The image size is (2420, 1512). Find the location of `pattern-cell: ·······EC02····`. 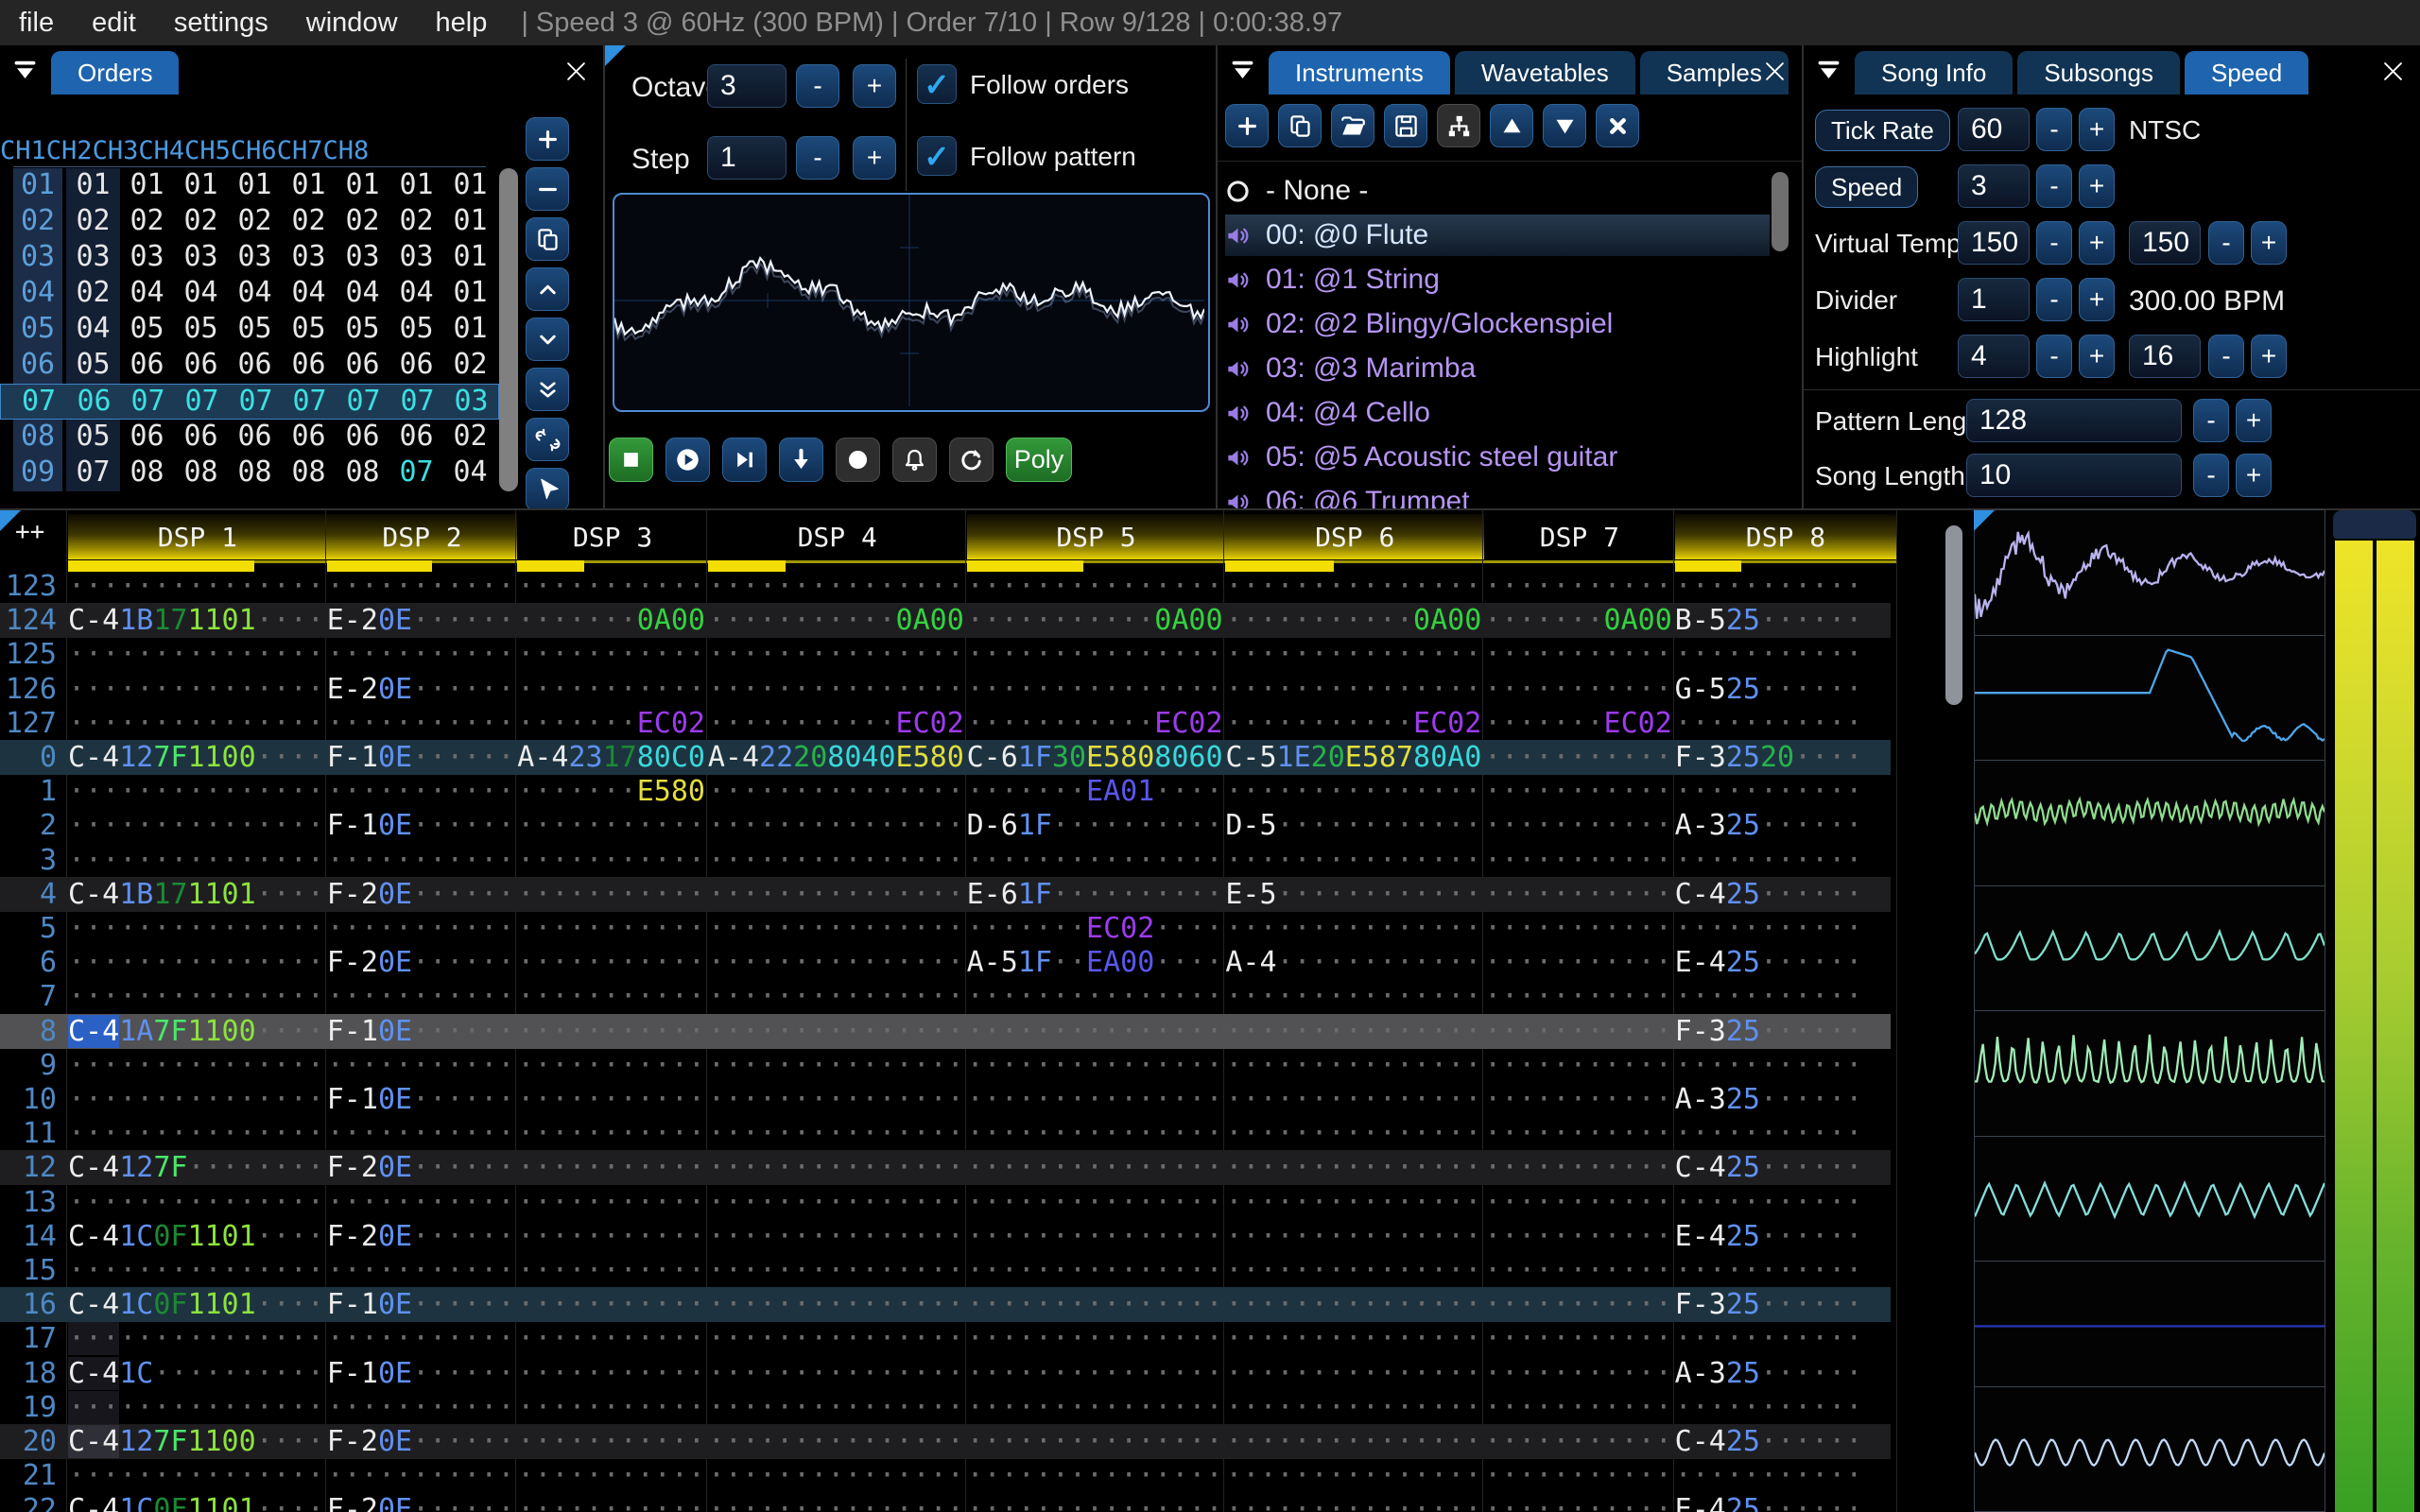

pattern-cell: ·······EC02···· is located at coordinates (1095, 928).